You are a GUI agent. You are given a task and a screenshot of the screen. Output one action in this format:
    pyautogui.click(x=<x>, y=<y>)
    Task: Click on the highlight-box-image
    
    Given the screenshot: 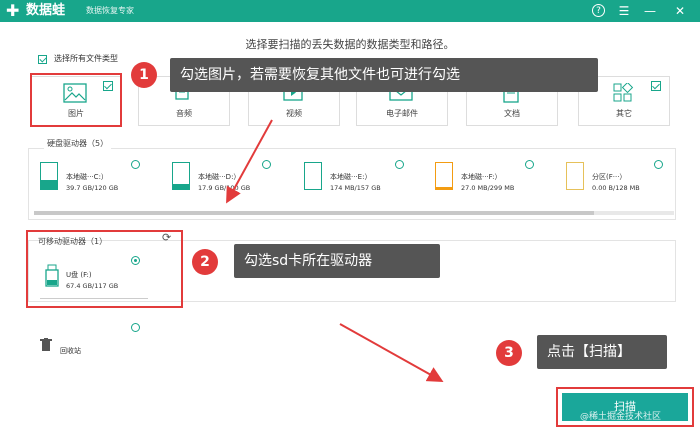 What is the action you would take?
    pyautogui.click(x=76, y=100)
    